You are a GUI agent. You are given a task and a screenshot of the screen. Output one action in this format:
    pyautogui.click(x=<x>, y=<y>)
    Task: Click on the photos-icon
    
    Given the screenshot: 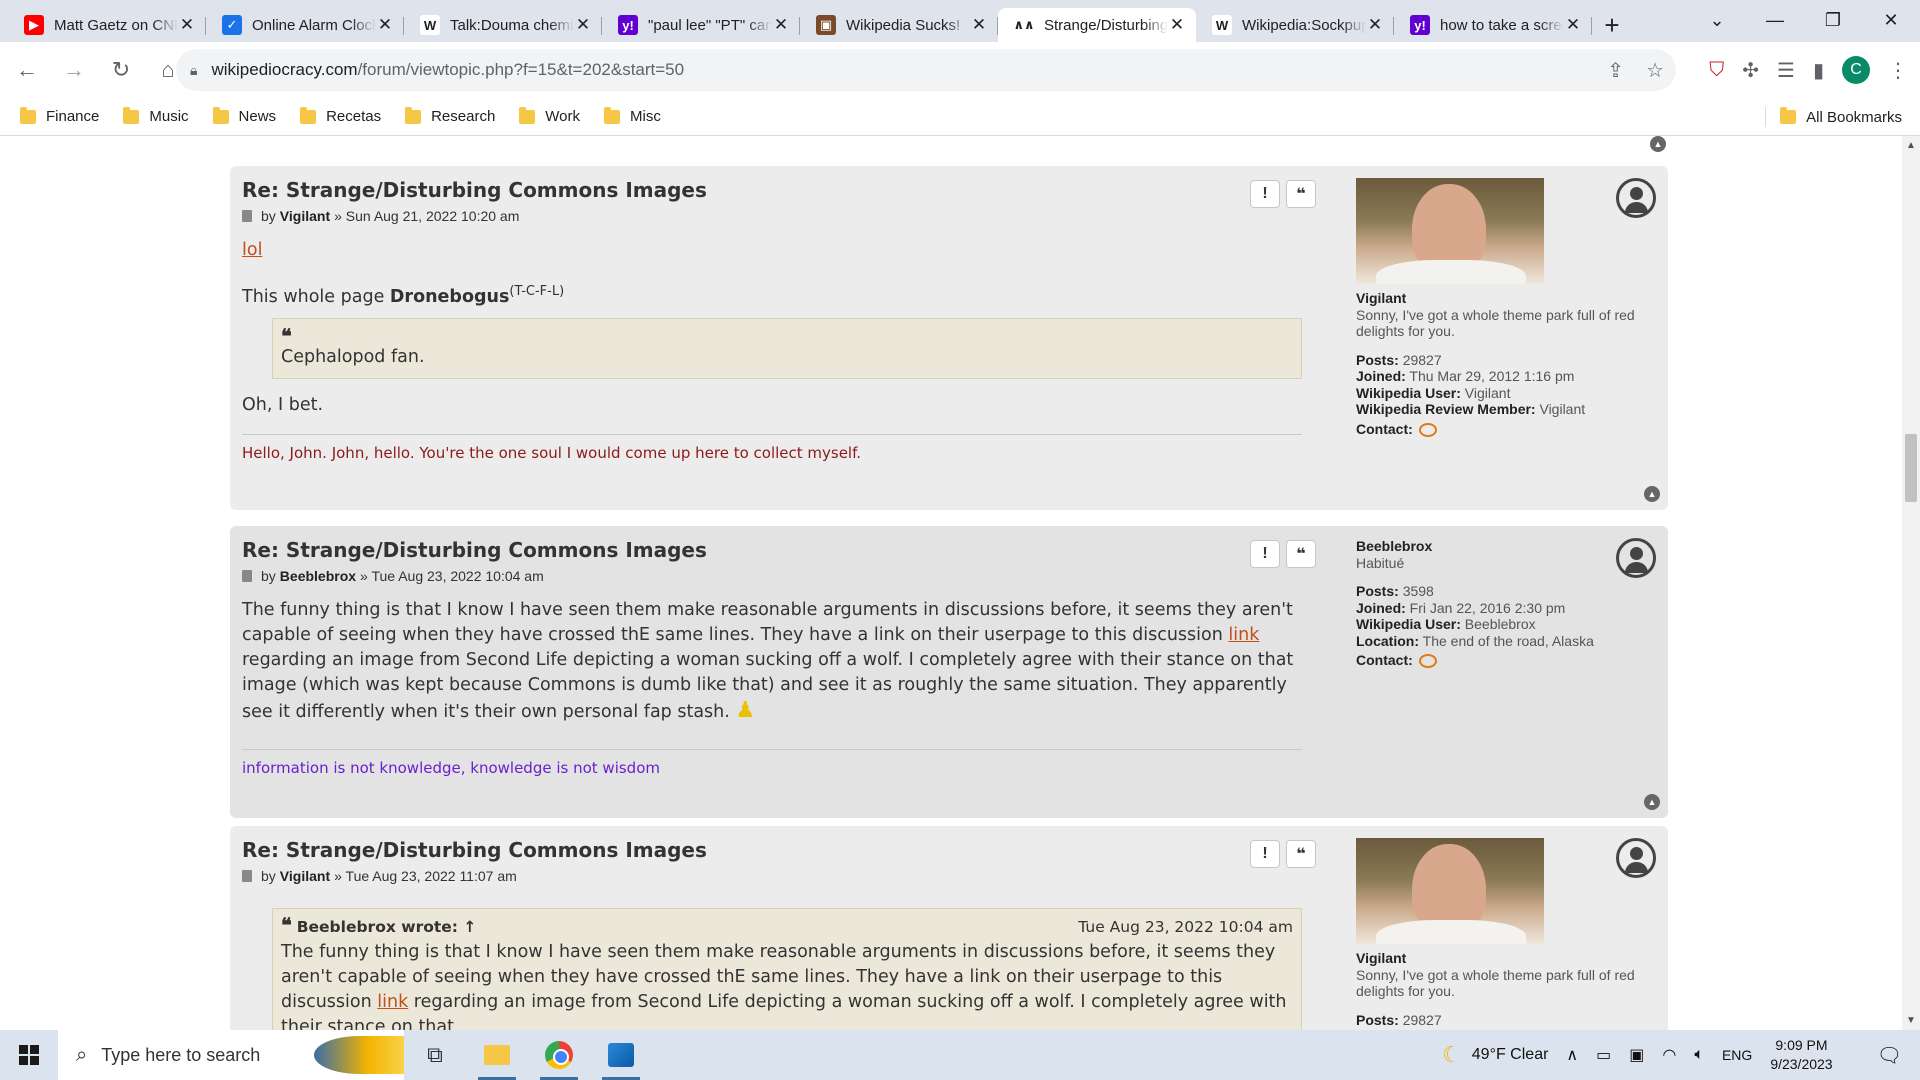 What is the action you would take?
    pyautogui.click(x=621, y=1055)
    